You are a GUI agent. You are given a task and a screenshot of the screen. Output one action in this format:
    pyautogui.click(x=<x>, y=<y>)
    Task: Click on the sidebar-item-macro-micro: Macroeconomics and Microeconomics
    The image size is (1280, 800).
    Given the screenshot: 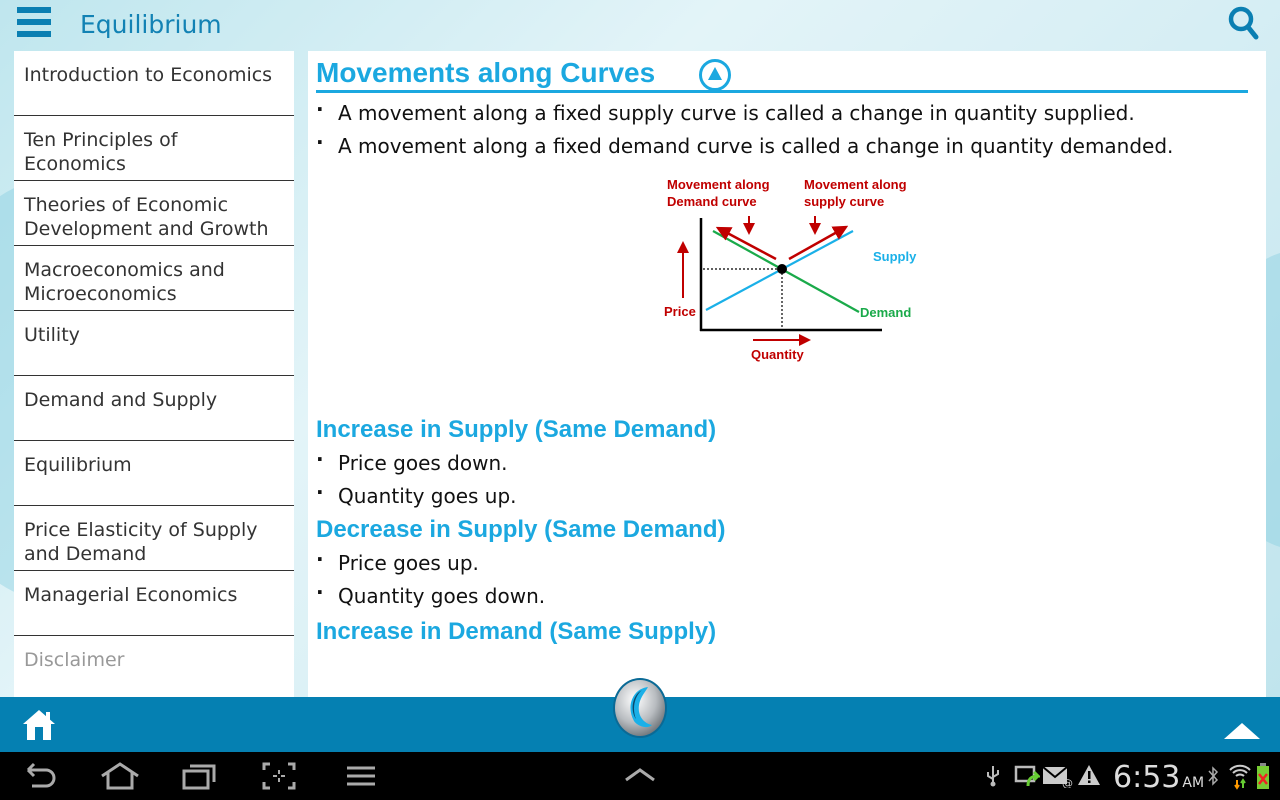 What is the action you would take?
    pyautogui.click(x=154, y=278)
    